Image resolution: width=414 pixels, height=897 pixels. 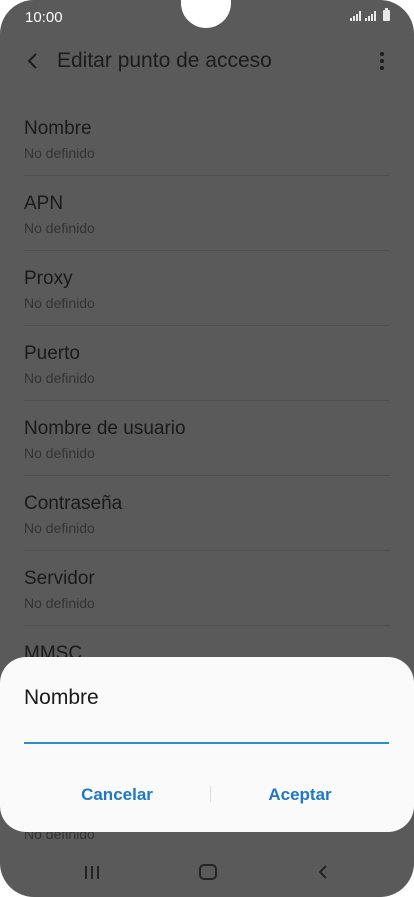 I want to click on home-button, so click(x=208, y=872).